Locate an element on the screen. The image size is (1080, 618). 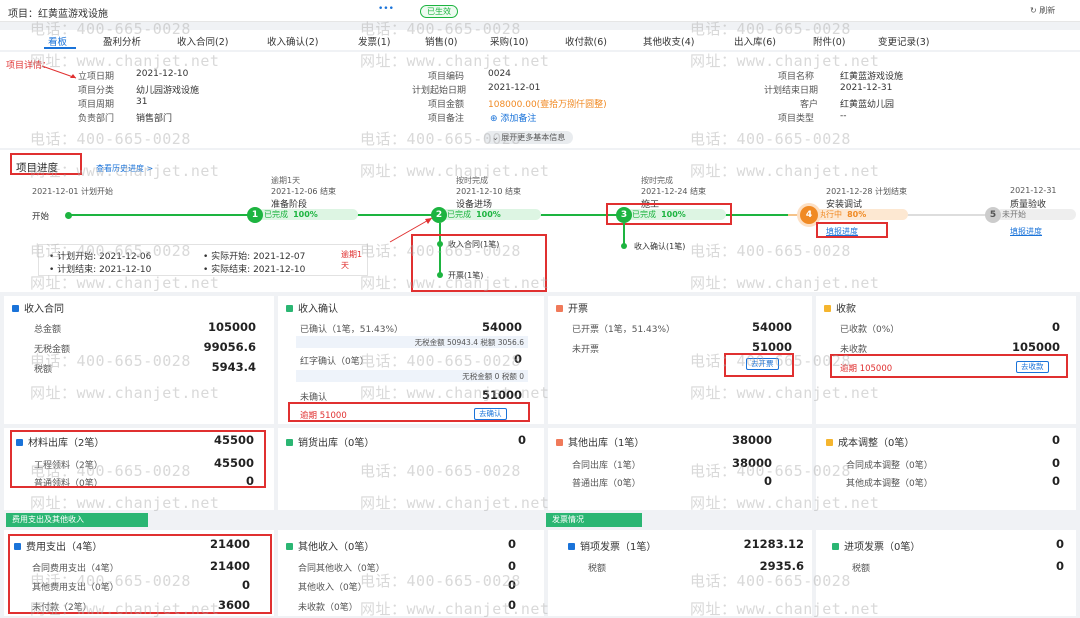
stat-label: 已确认（1笔，51.43%） is located at coordinates (352, 330).